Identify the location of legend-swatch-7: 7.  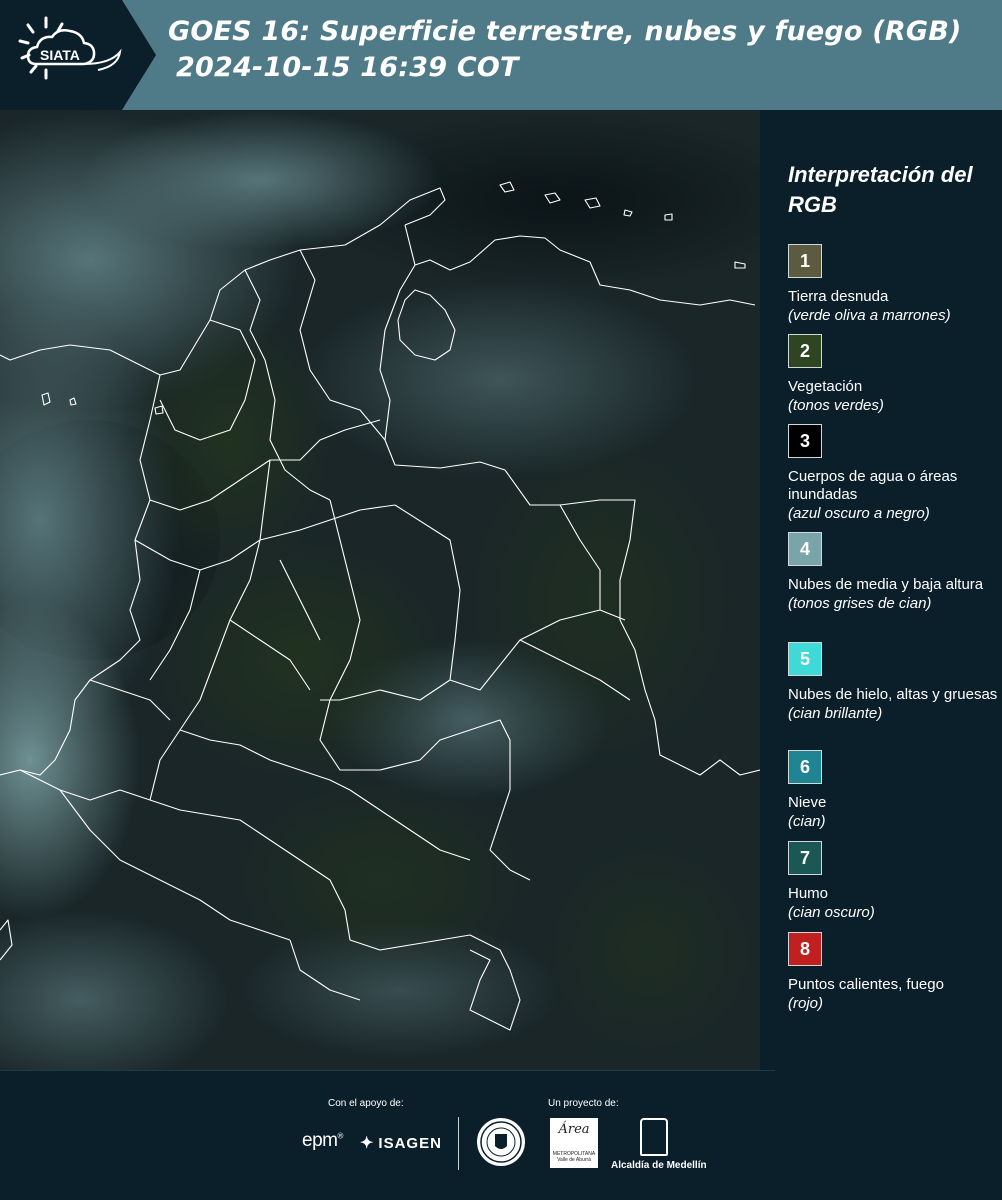
(805, 858).